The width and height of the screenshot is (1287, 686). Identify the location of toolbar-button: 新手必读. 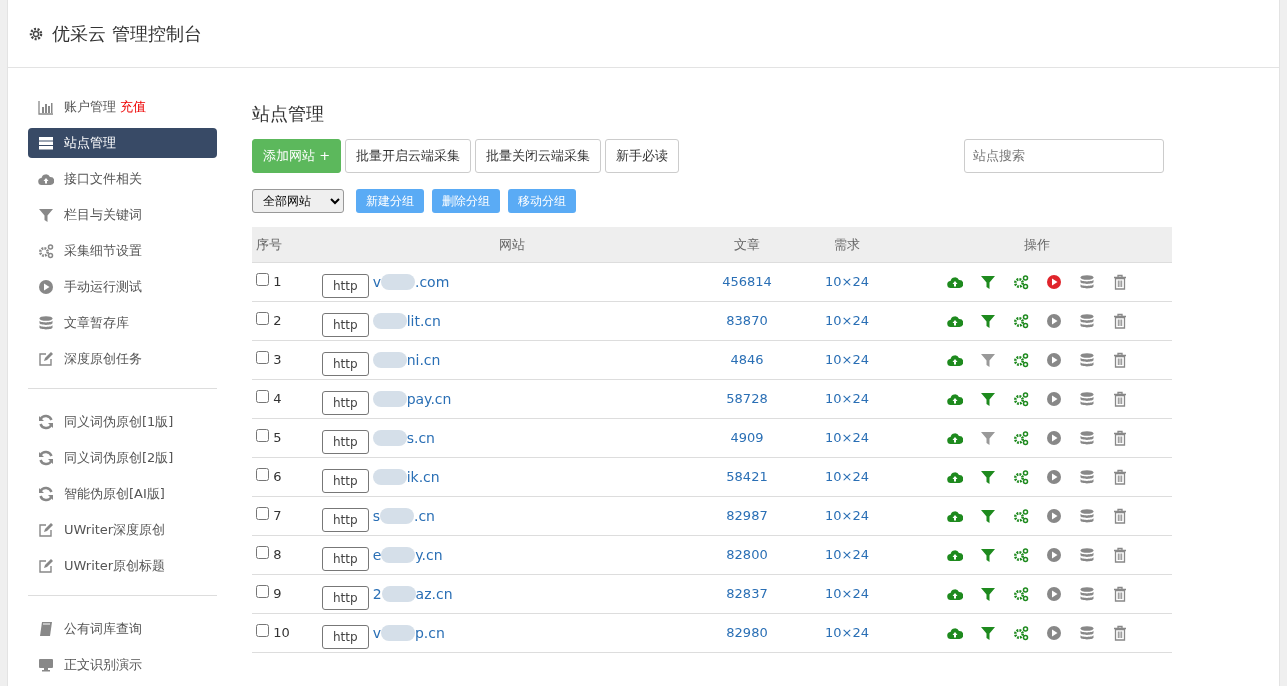
(642, 156).